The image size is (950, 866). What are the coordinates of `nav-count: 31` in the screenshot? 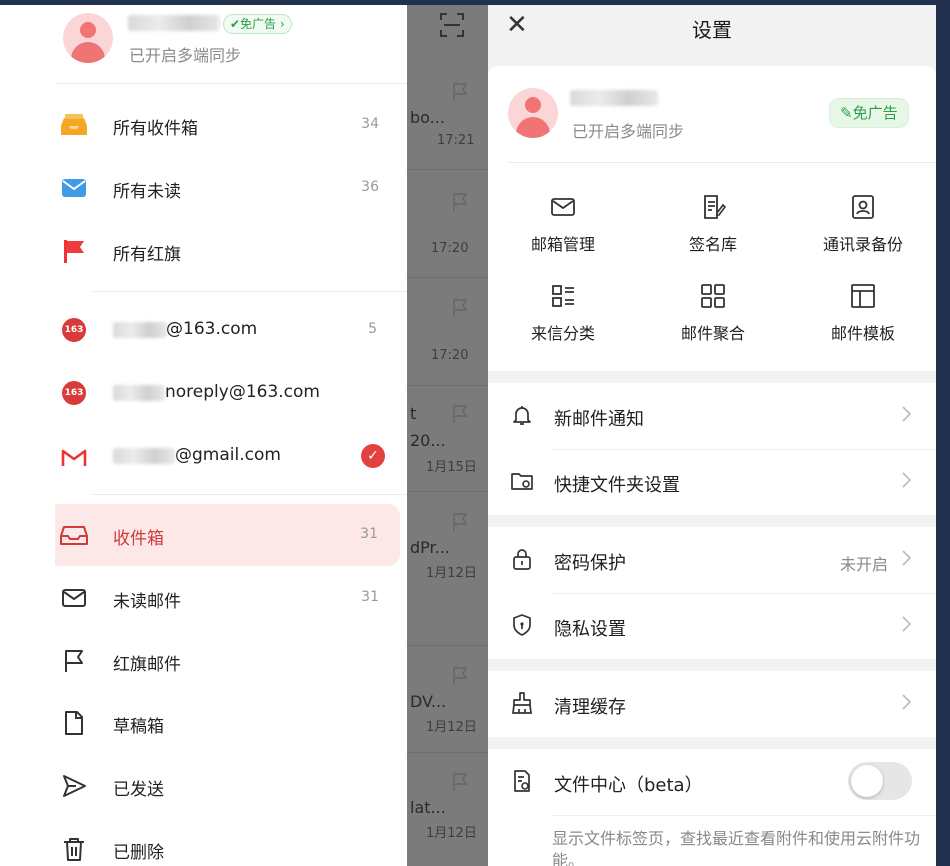 It's located at (370, 597).